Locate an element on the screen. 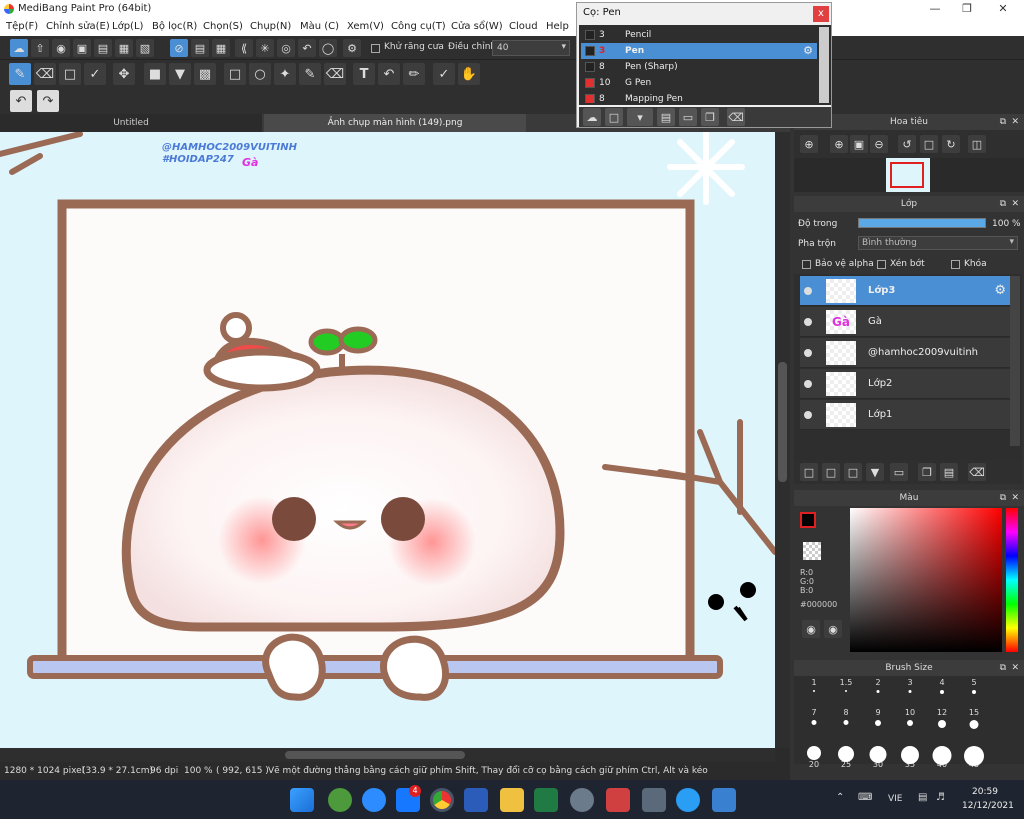 This screenshot has height=819, width=1024. operation-tool-icon: ↶ is located at coordinates (389, 74).